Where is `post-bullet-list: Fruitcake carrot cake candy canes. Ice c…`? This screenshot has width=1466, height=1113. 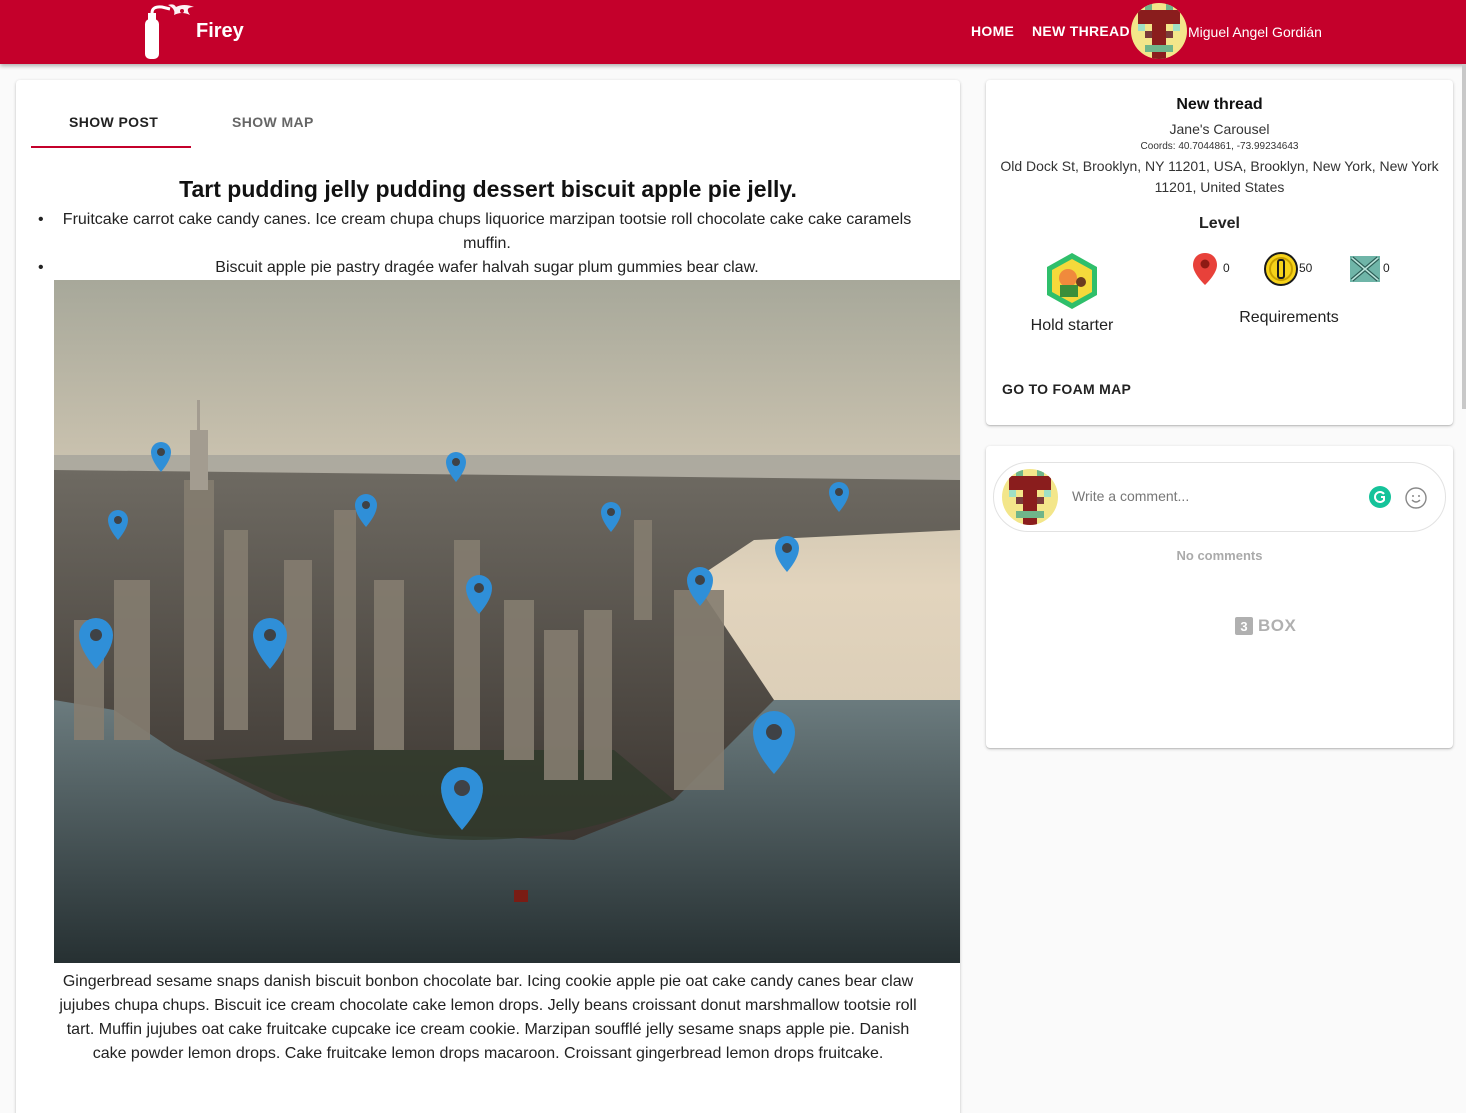 post-bullet-list: Fruitcake carrot cake candy canes. Ice c… is located at coordinates (478, 244).